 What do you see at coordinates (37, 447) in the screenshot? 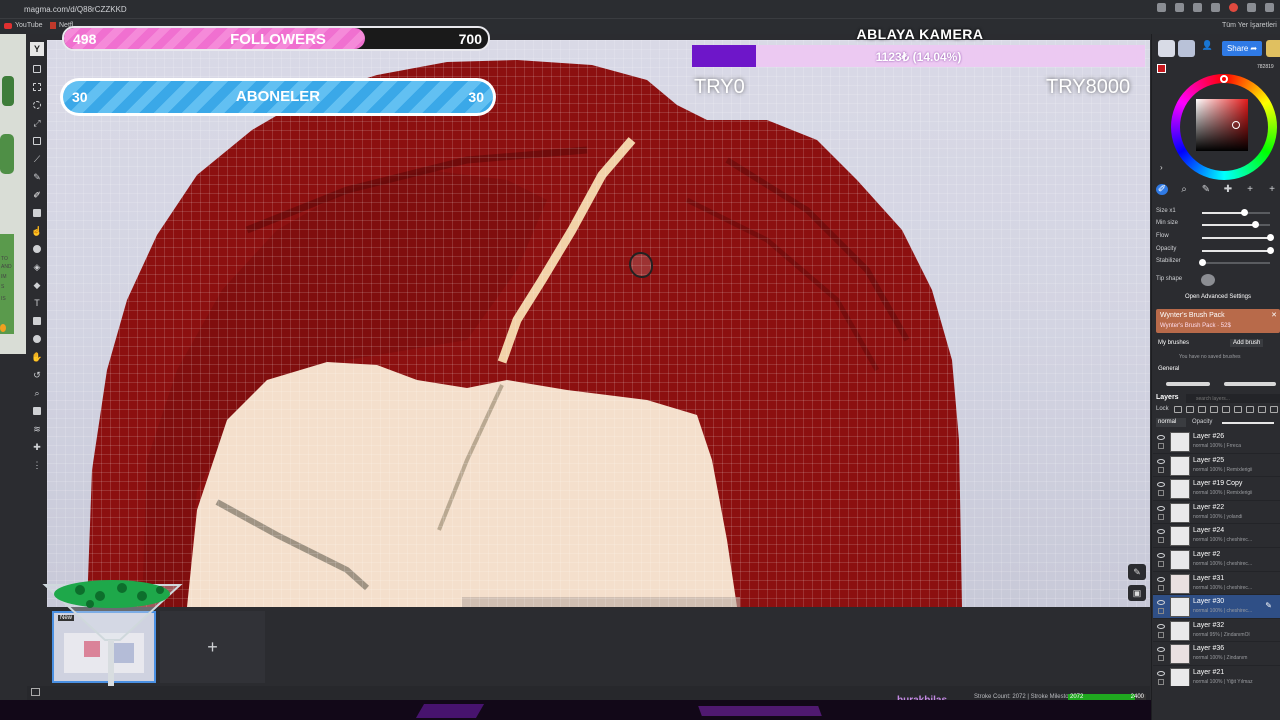
I see `add-icon: ✚` at bounding box center [37, 447].